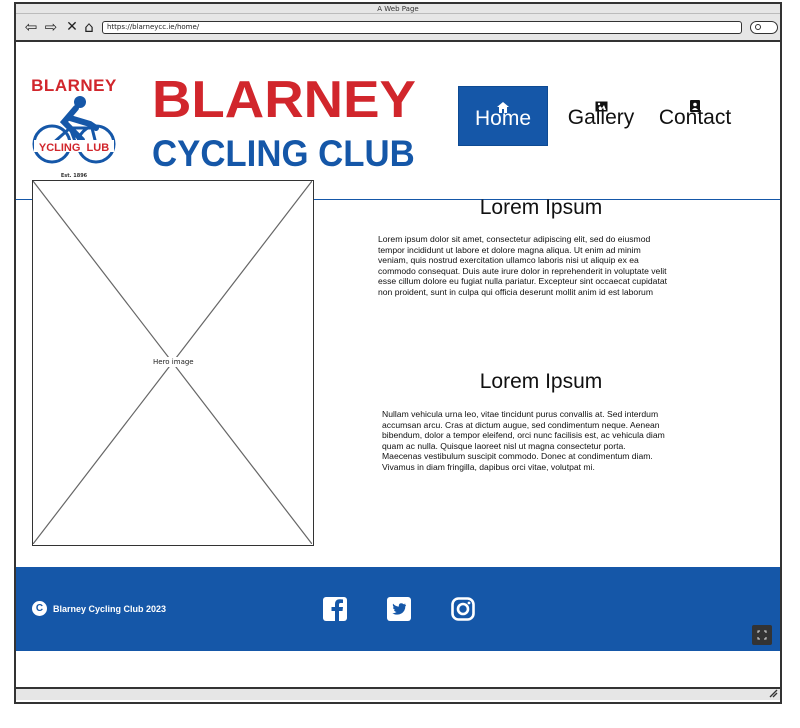  What do you see at coordinates (463, 609) in the screenshot?
I see `instagram-icon` at bounding box center [463, 609].